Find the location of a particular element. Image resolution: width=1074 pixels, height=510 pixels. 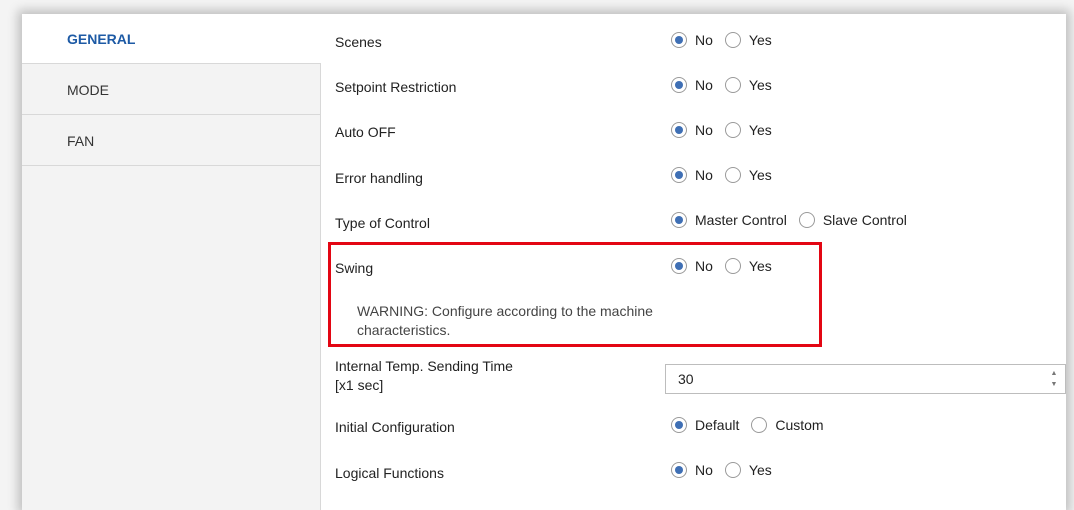

logical-yes-option: Yes is located at coordinates (748, 470).